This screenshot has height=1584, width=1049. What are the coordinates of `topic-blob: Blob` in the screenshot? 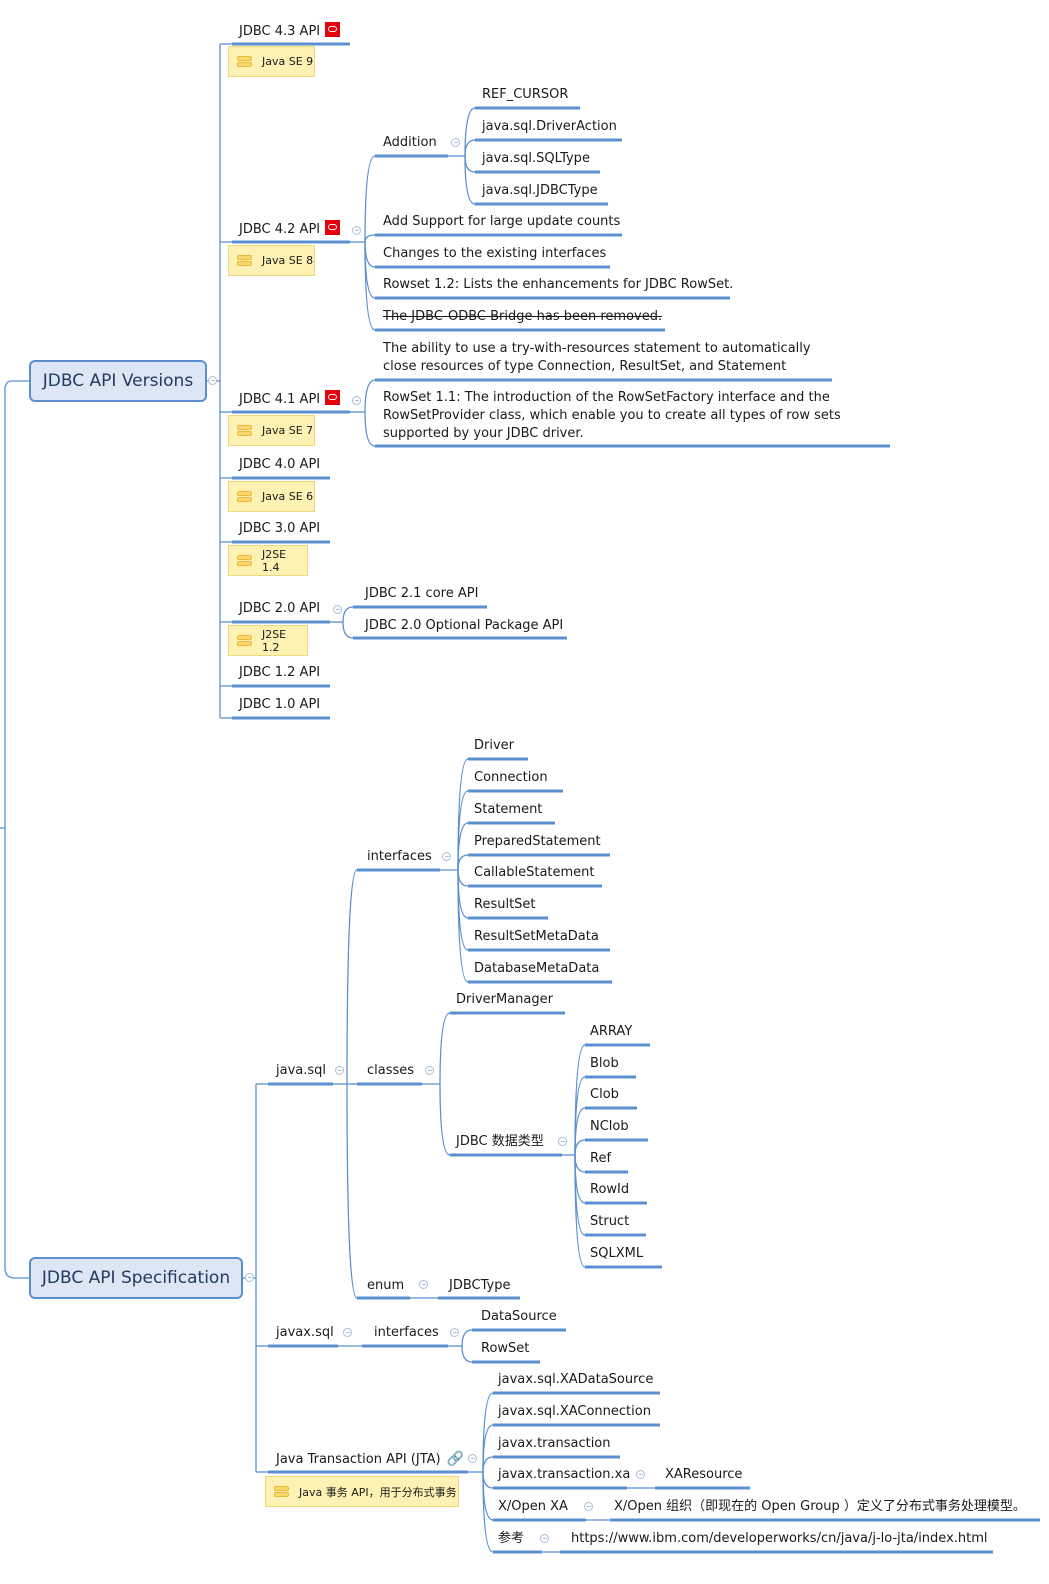 It's located at (604, 1064).